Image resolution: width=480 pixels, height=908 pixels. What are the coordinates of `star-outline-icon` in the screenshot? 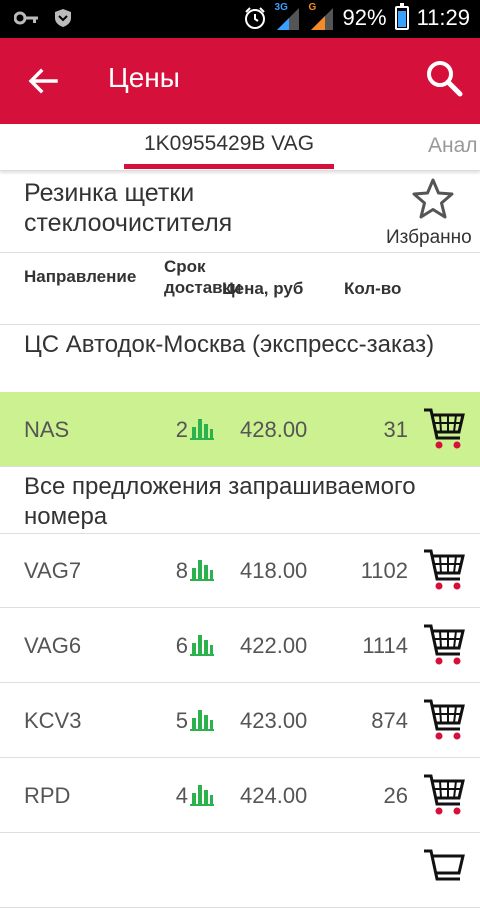 It's located at (433, 199).